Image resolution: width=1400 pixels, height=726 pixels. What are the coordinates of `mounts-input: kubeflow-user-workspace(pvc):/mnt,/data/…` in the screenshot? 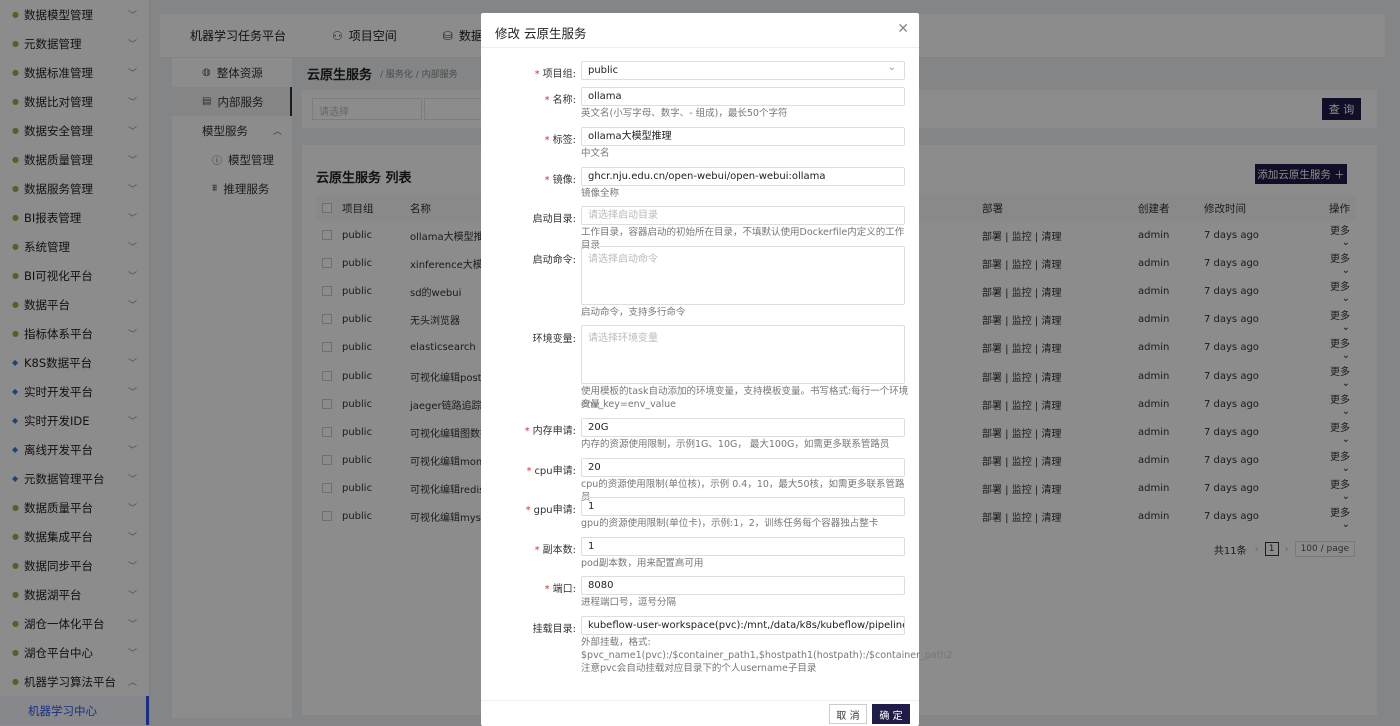 It's located at (743, 625).